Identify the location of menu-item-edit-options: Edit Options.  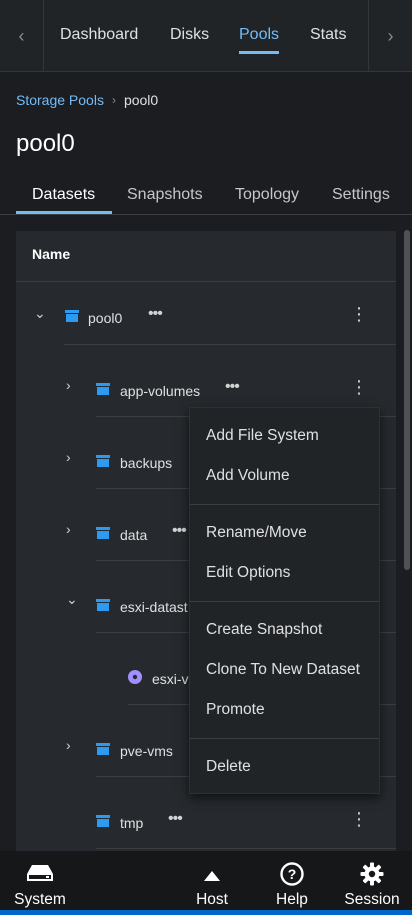
(248, 573).